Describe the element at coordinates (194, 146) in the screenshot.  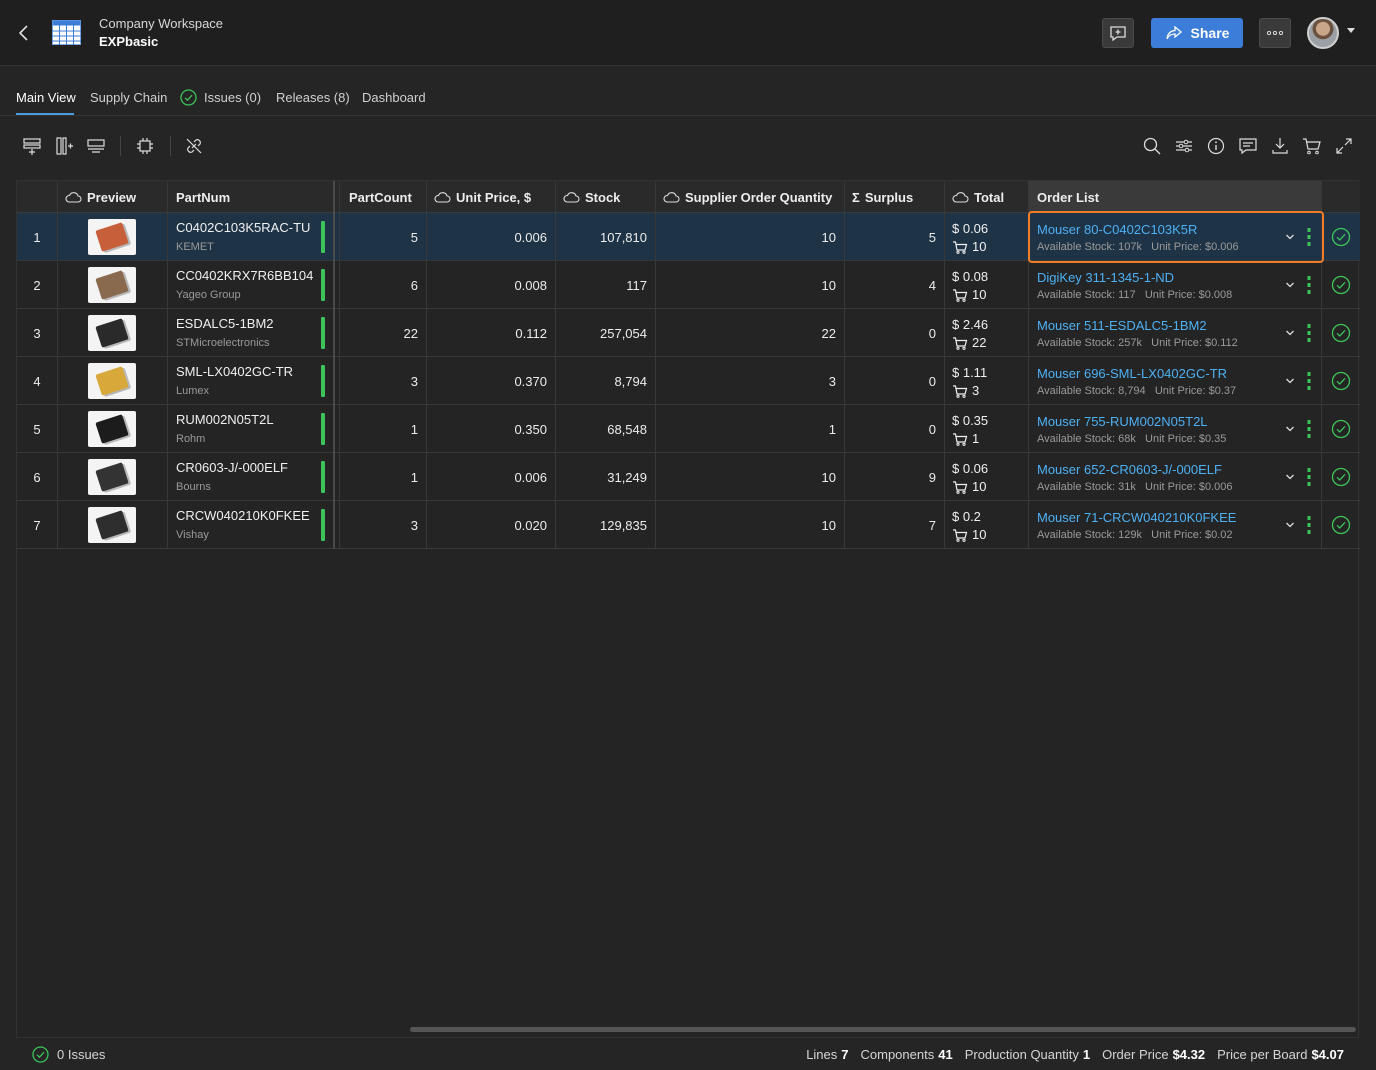
I see `unlink-icon` at that location.